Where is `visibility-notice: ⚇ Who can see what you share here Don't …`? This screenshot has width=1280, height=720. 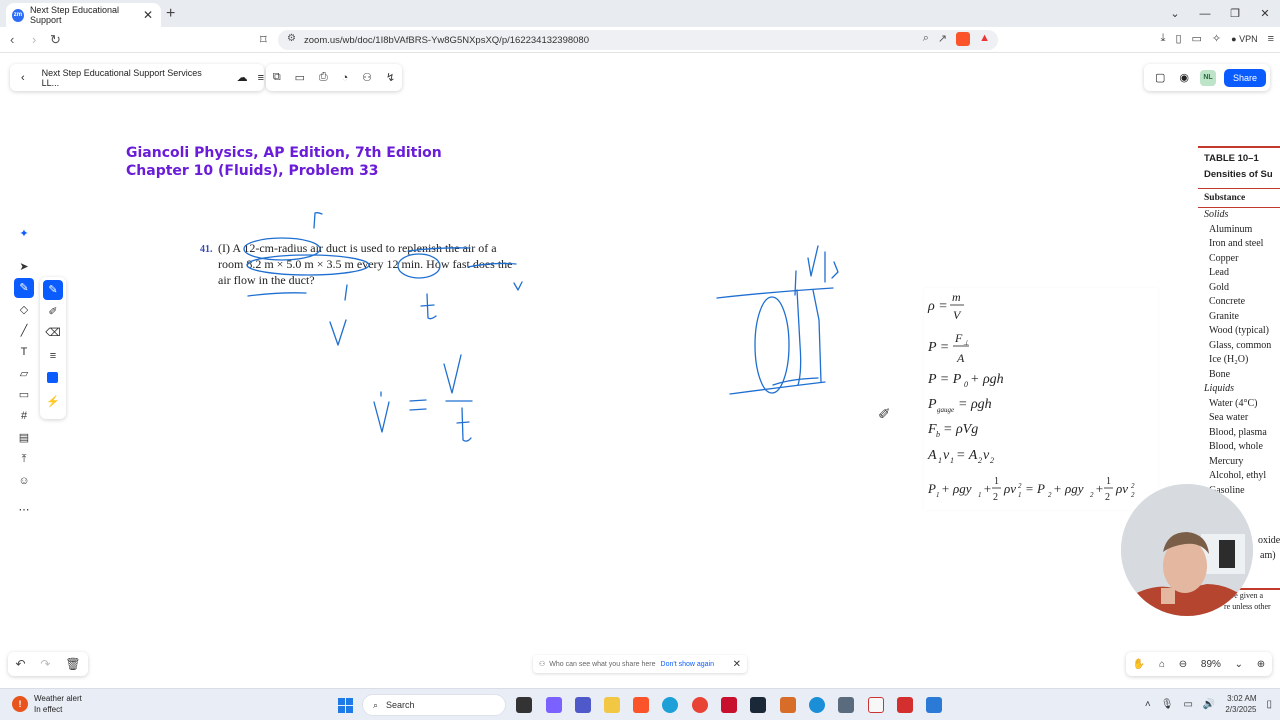 visibility-notice: ⚇ Who can see what you share here Don't … is located at coordinates (640, 664).